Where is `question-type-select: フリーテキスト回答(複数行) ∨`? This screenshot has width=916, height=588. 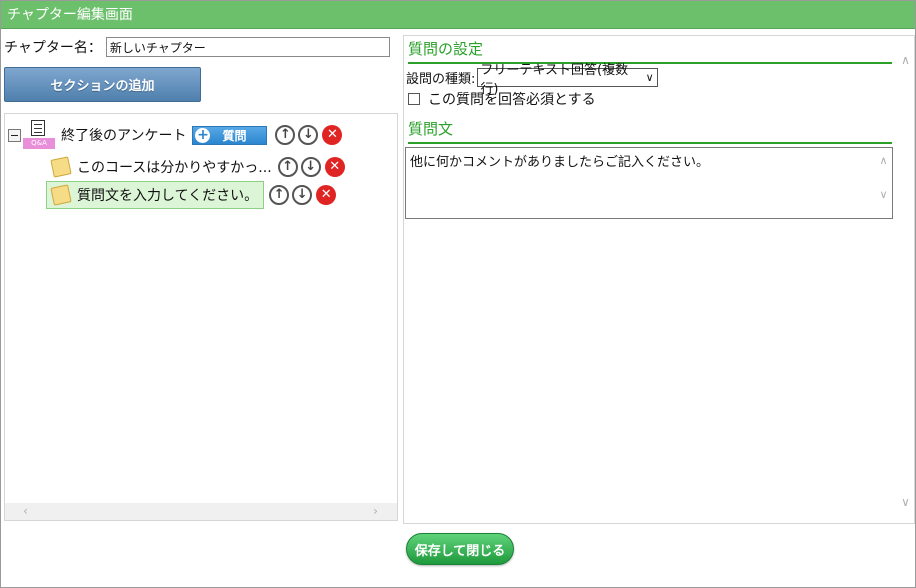
question-type-select: フリーテキスト回答(複数行) ∨ is located at coordinates (568, 80).